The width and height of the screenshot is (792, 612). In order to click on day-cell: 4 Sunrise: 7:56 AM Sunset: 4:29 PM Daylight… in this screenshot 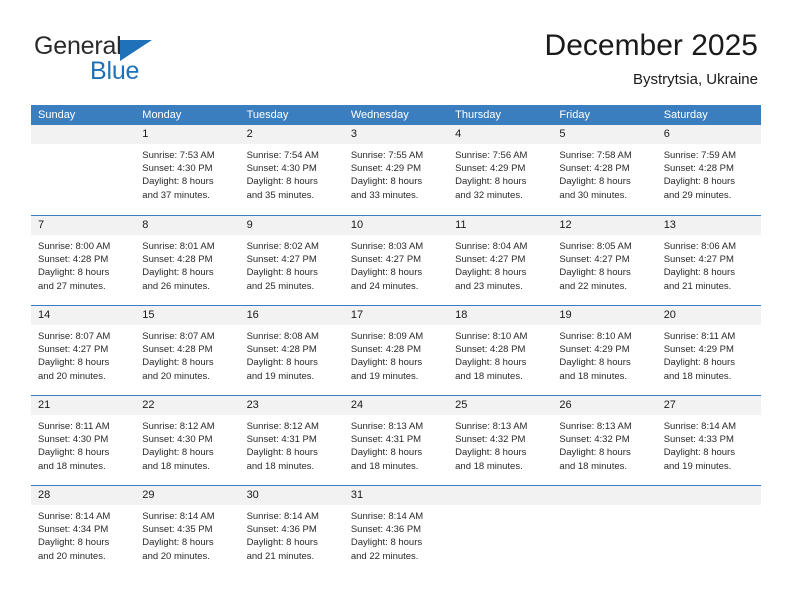, I will do `click(500, 170)`.